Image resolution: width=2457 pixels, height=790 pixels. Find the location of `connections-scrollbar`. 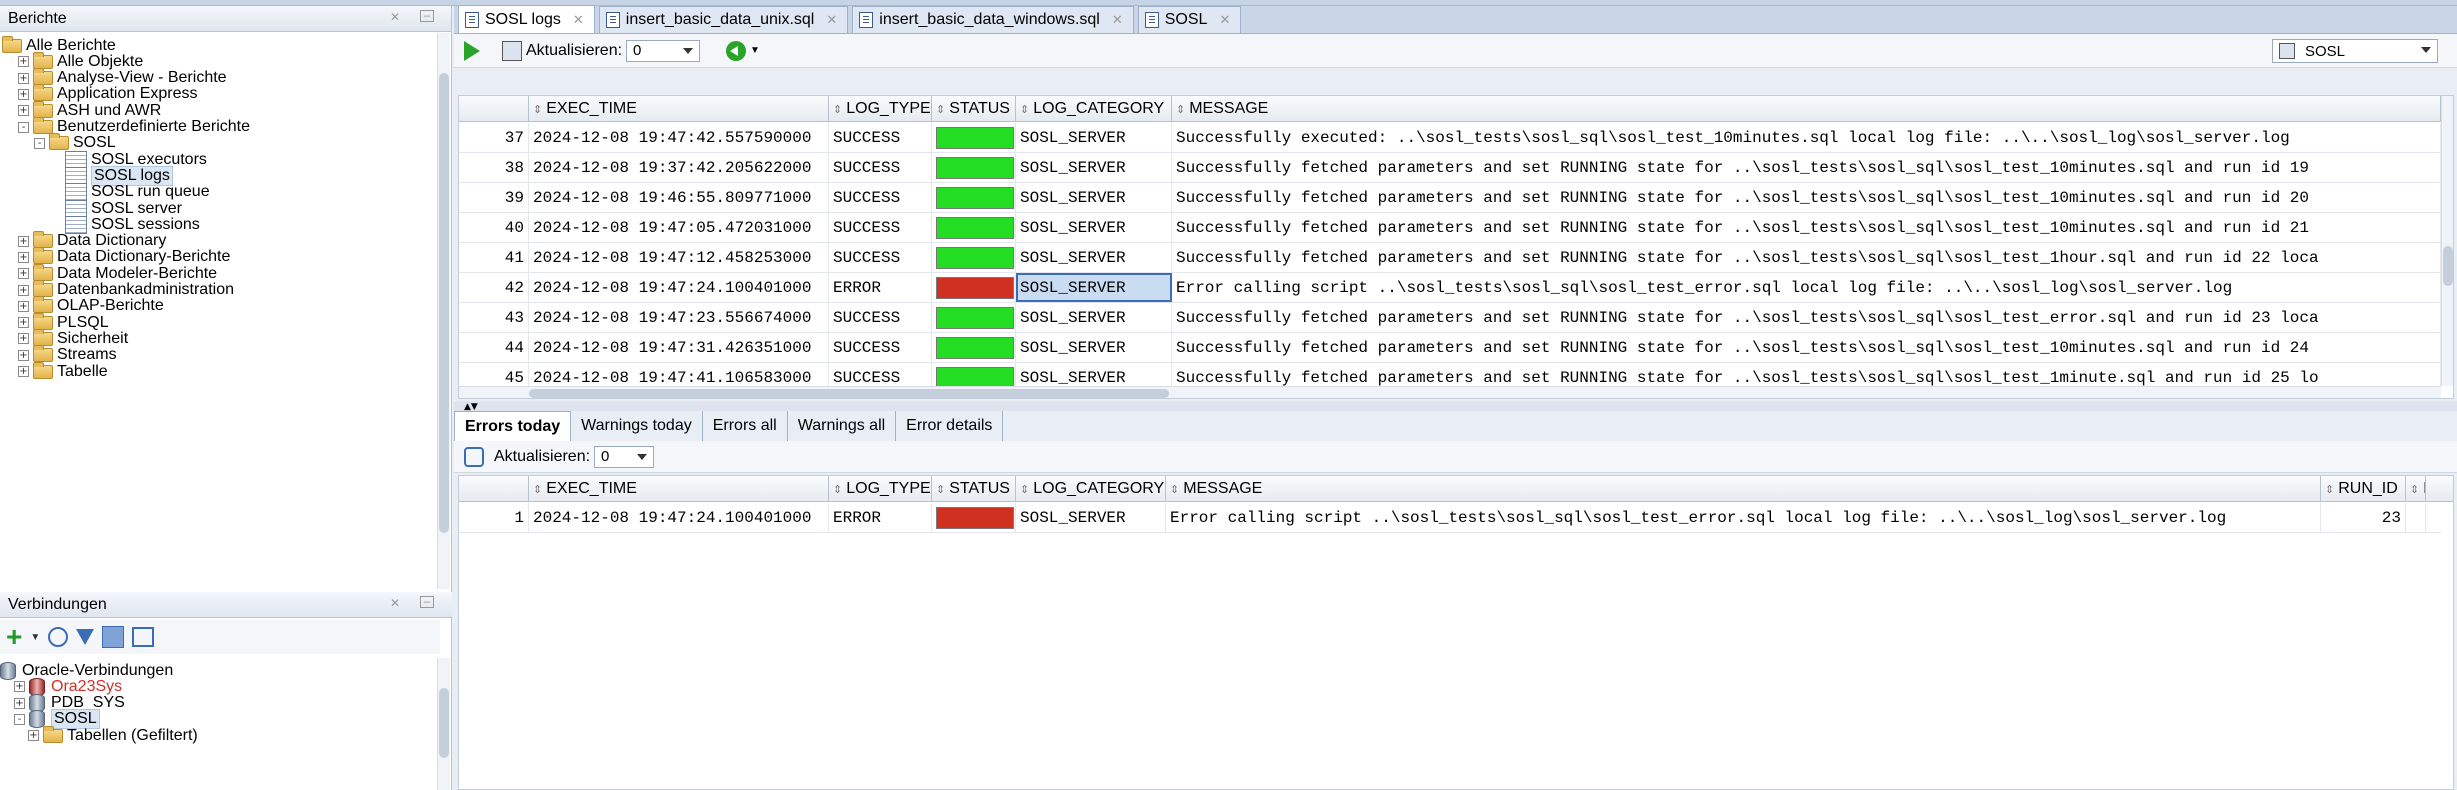

connections-scrollbar is located at coordinates (443, 724).